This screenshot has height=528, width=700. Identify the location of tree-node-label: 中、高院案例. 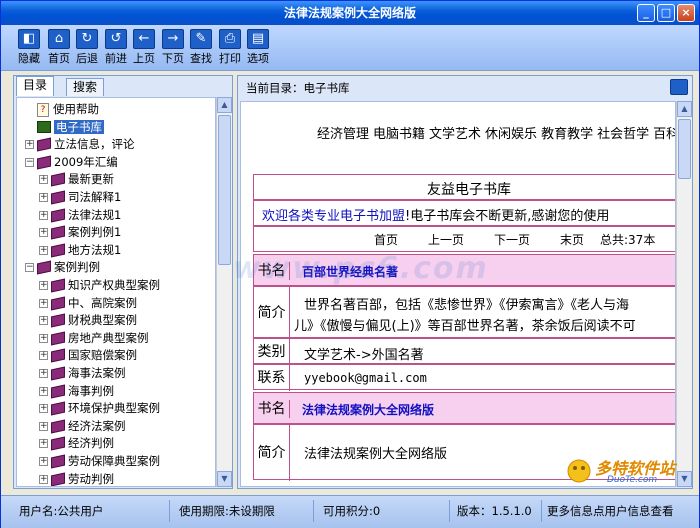
(102, 302).